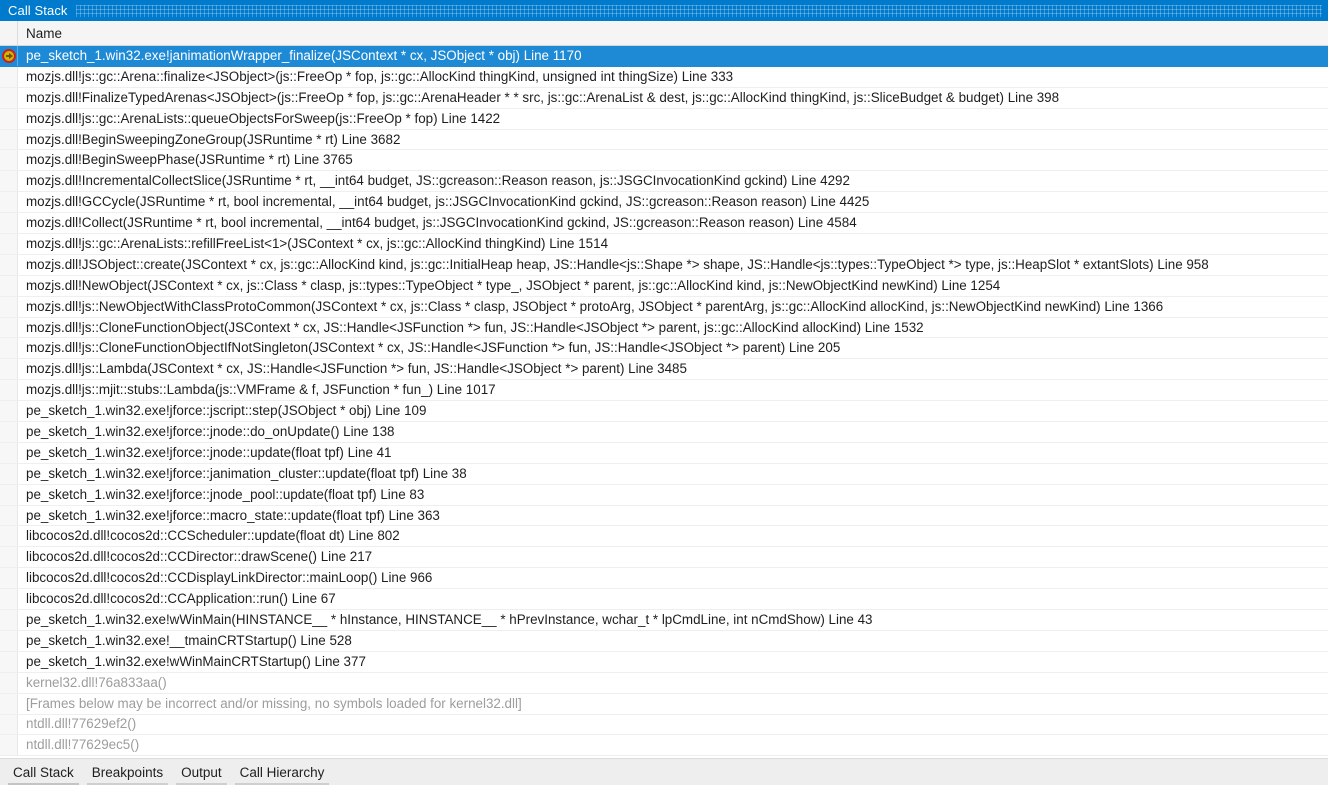  I want to click on tab-breakpoints: Breakpoints, so click(127, 772).